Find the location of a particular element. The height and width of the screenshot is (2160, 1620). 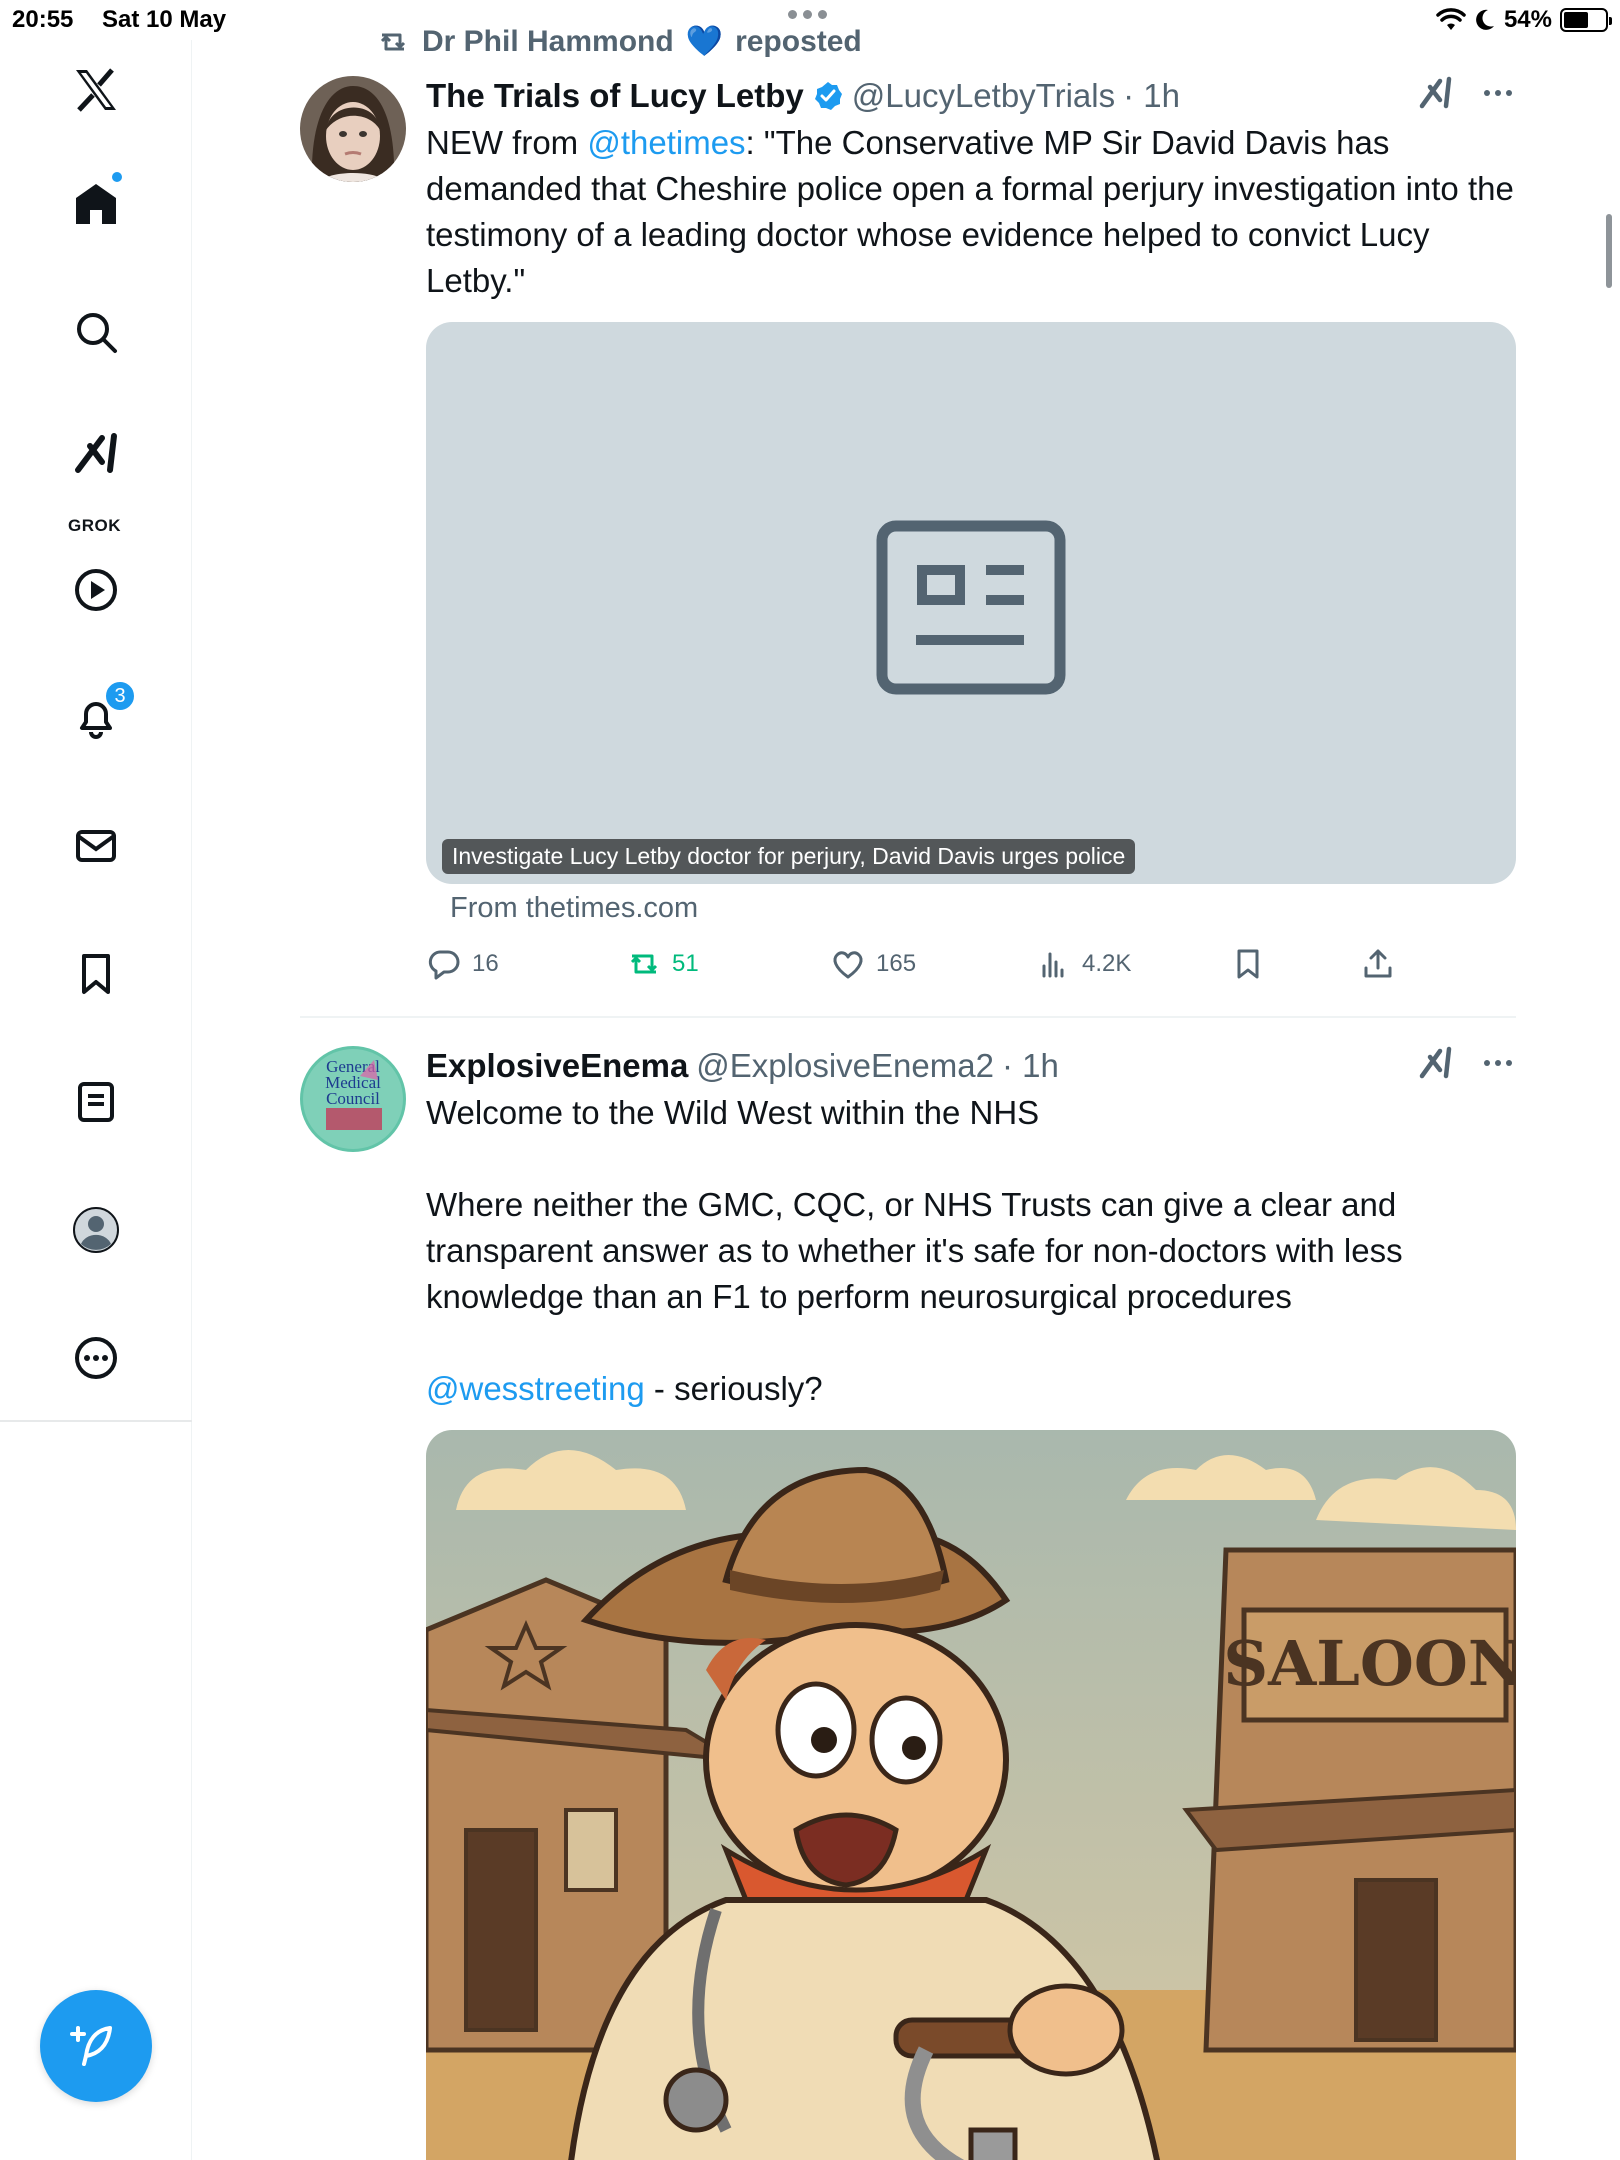

sidebar-item-messages is located at coordinates (96, 846).